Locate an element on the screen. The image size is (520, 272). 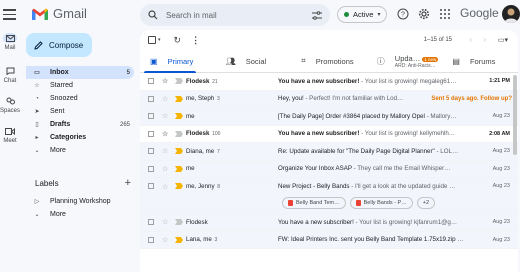
gmail-logo: Gmail is located at coordinates (59, 13).